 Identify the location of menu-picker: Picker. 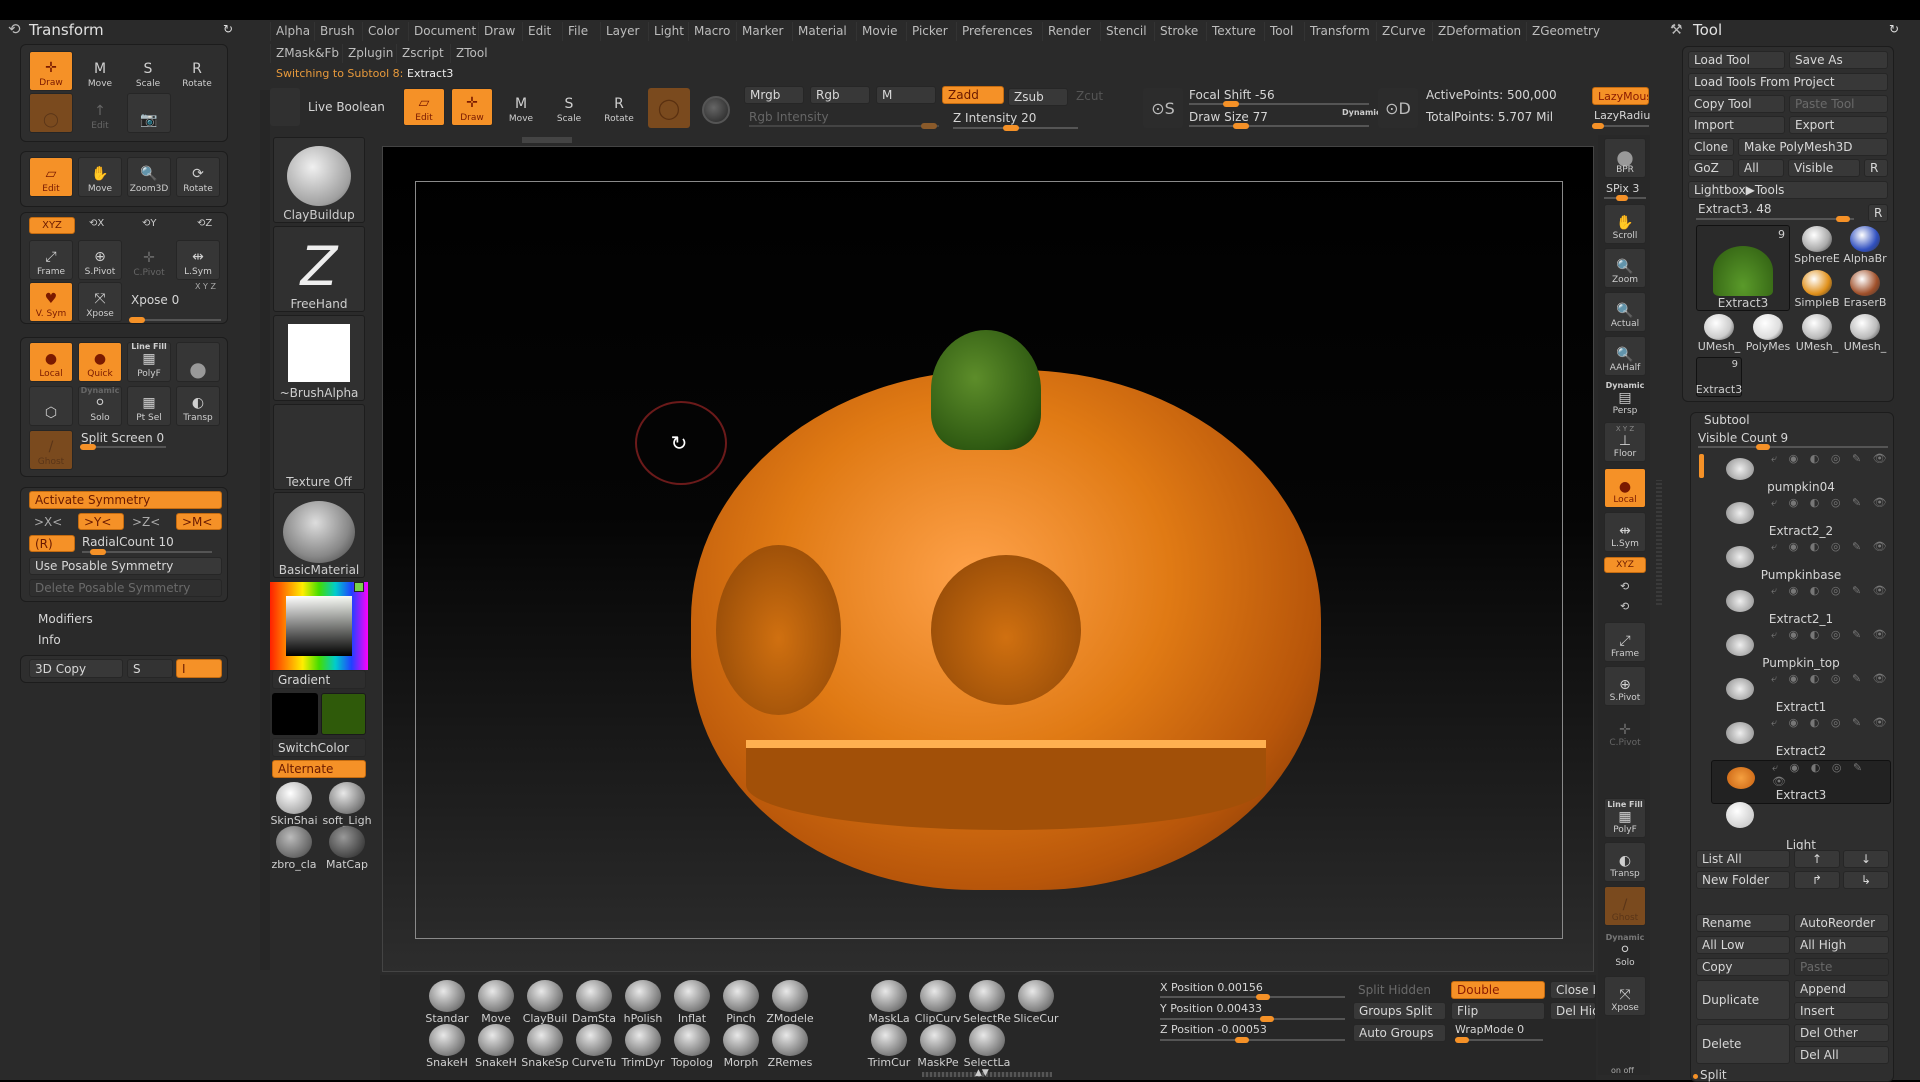
(929, 31).